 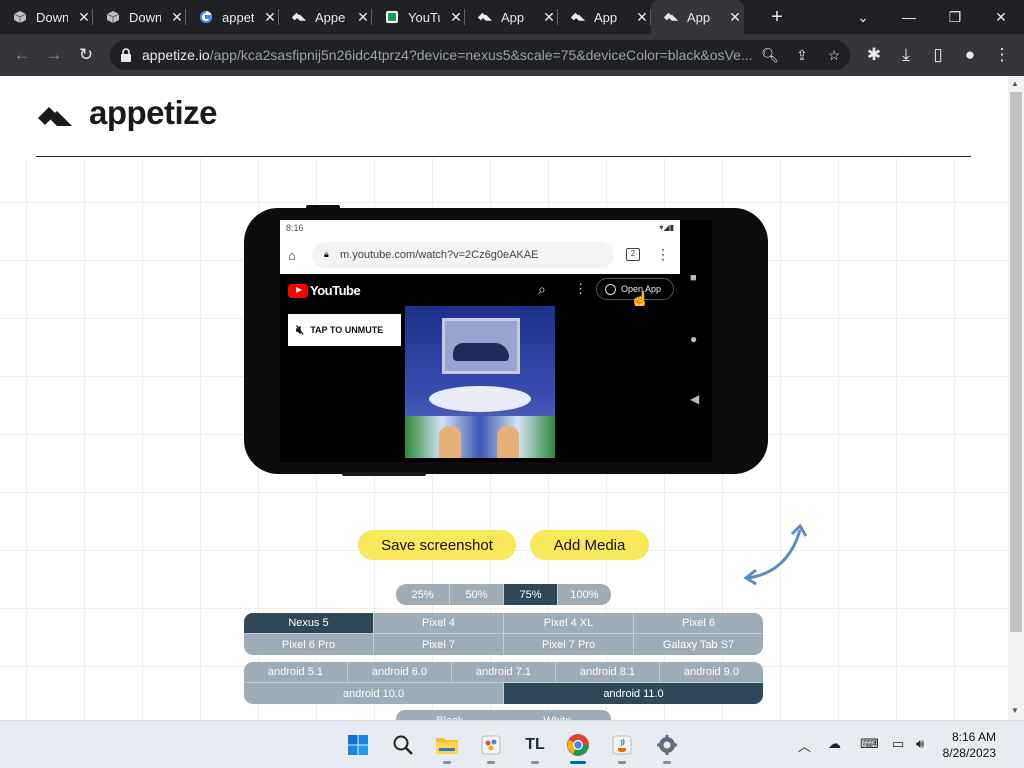 What do you see at coordinates (463, 255) in the screenshot?
I see `mobile-address-bar: 🔒︎ m.youtube.com/watch?v=2Cz6g0eAKAE` at bounding box center [463, 255].